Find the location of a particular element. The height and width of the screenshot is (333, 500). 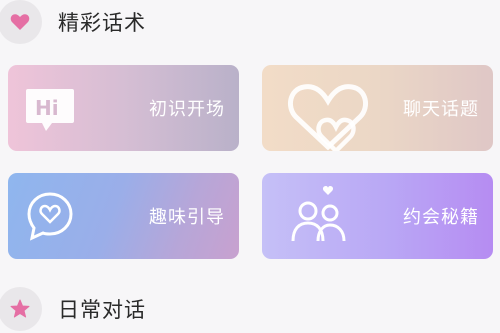

hearts-icon is located at coordinates (328, 117).